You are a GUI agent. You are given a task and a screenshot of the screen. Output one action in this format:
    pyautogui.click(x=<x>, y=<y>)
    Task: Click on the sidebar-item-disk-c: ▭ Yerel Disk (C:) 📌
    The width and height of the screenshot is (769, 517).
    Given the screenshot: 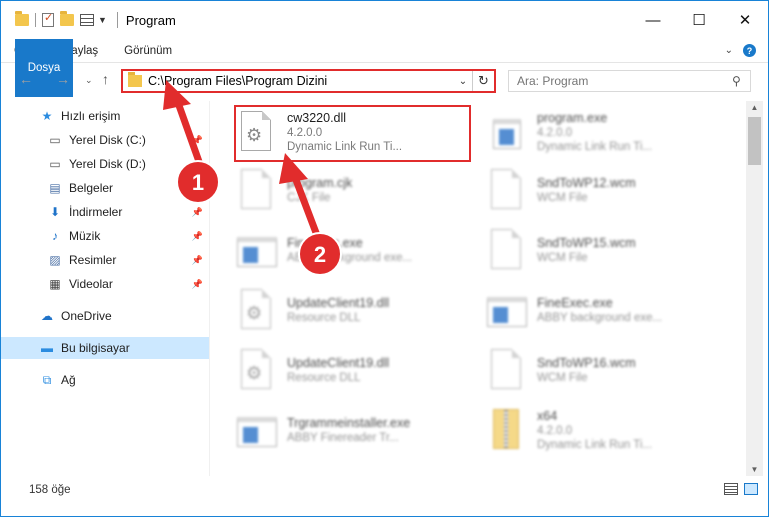 What is the action you would take?
    pyautogui.click(x=105, y=140)
    